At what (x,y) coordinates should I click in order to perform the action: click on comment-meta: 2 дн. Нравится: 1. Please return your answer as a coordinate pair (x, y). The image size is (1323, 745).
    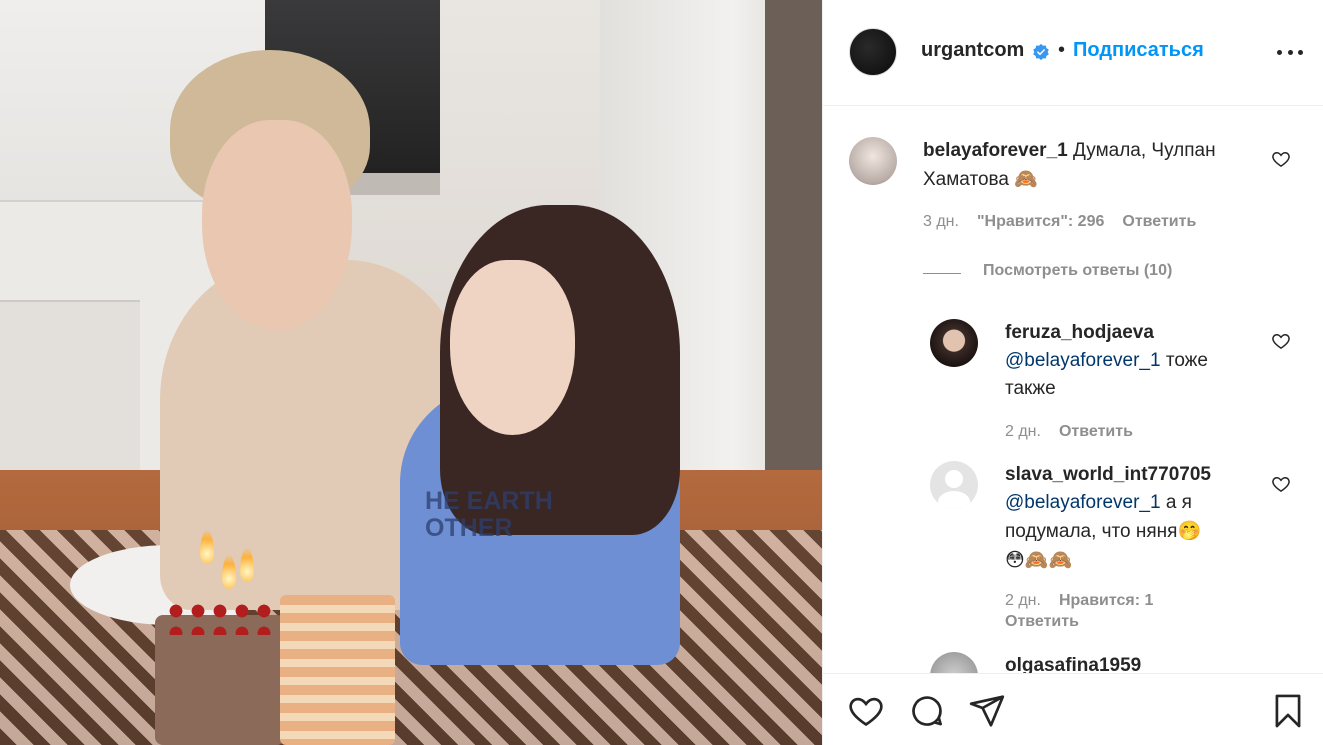
    Looking at the image, I should click on (1079, 601).